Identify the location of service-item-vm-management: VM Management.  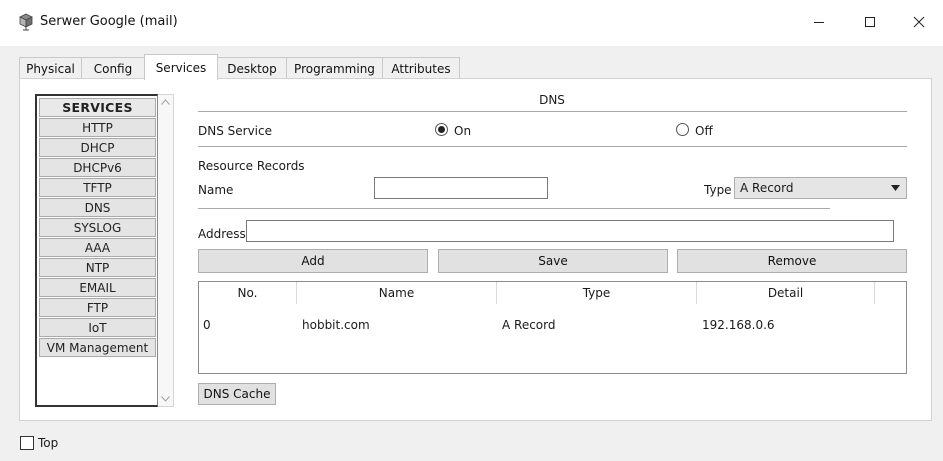
(97, 347).